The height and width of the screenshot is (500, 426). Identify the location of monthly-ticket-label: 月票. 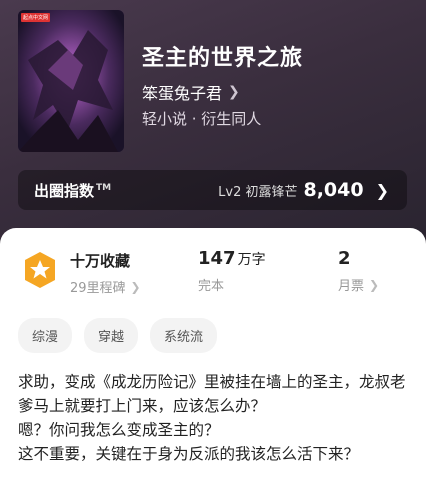
(351, 286).